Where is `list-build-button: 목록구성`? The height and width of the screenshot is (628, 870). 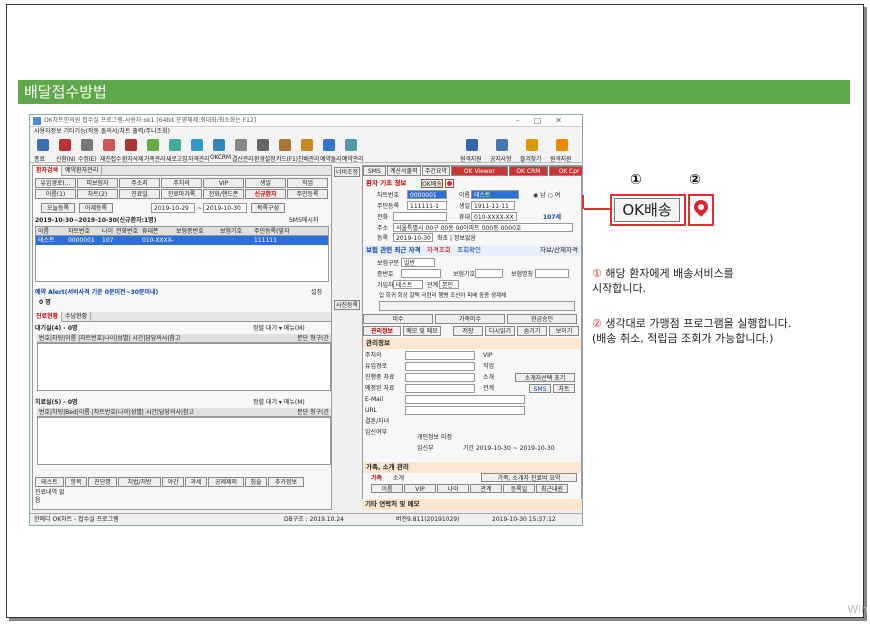
list-build-button: 목록구성 is located at coordinates (268, 208).